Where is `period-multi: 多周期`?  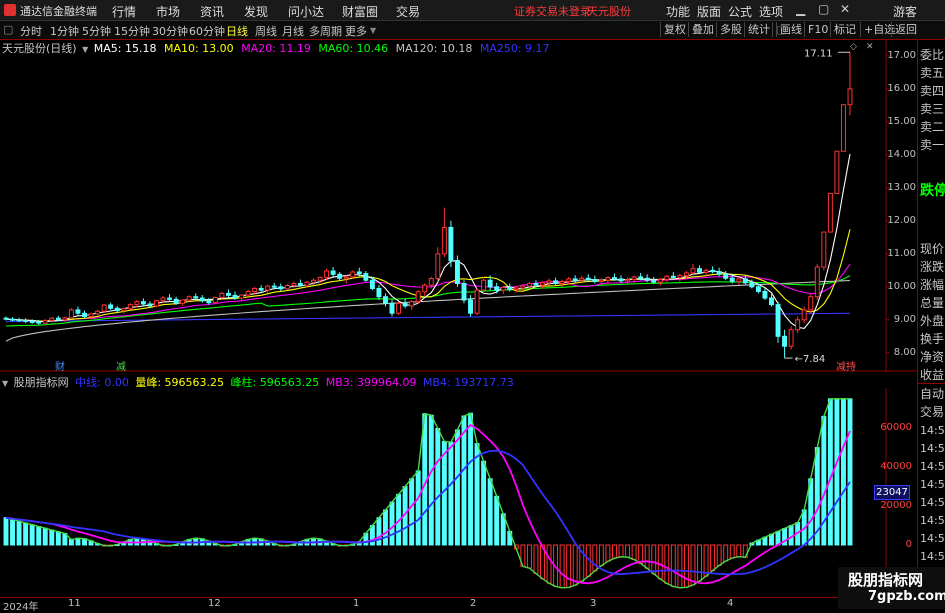 period-multi: 多周期 is located at coordinates (325, 31).